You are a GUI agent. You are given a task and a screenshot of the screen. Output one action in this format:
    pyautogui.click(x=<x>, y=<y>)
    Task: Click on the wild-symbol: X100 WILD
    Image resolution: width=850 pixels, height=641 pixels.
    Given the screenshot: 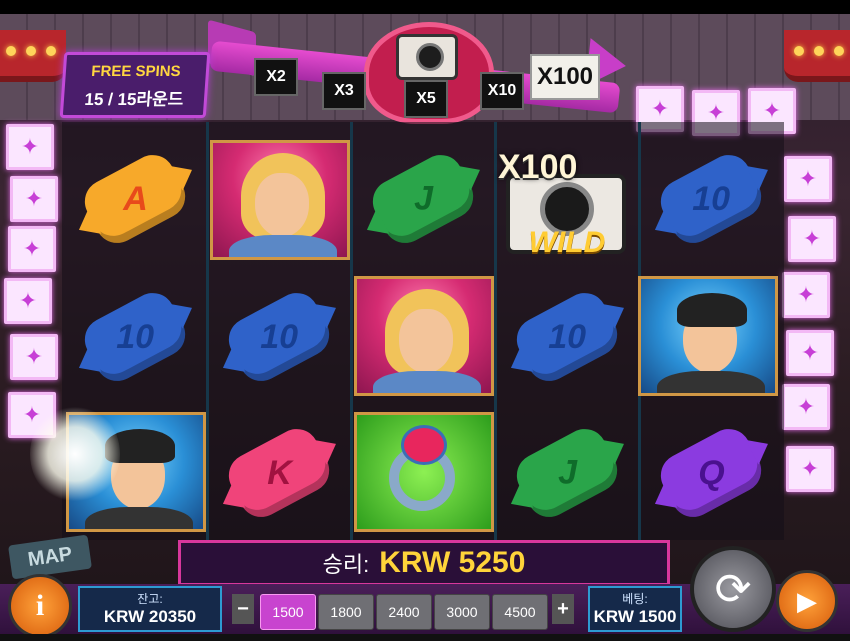 What is the action you would take?
    pyautogui.click(x=567, y=200)
    